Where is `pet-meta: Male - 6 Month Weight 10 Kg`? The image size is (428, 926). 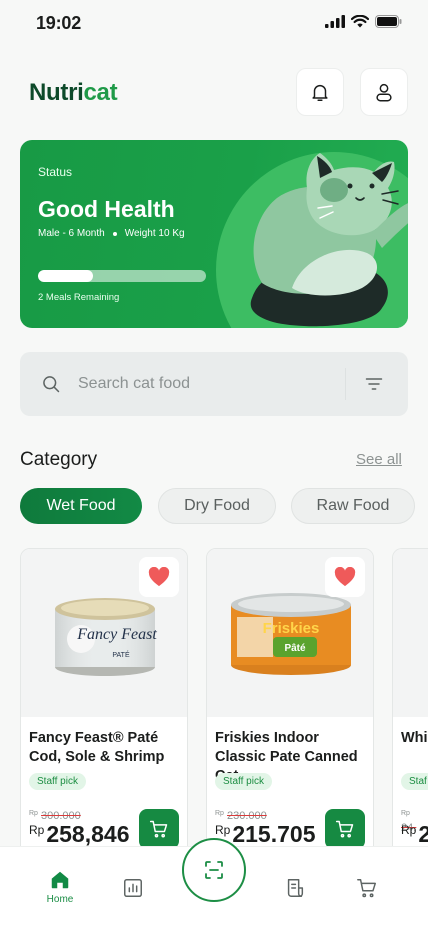
pet-meta: Male - 6 Month Weight 10 Kg is located at coordinates (111, 233).